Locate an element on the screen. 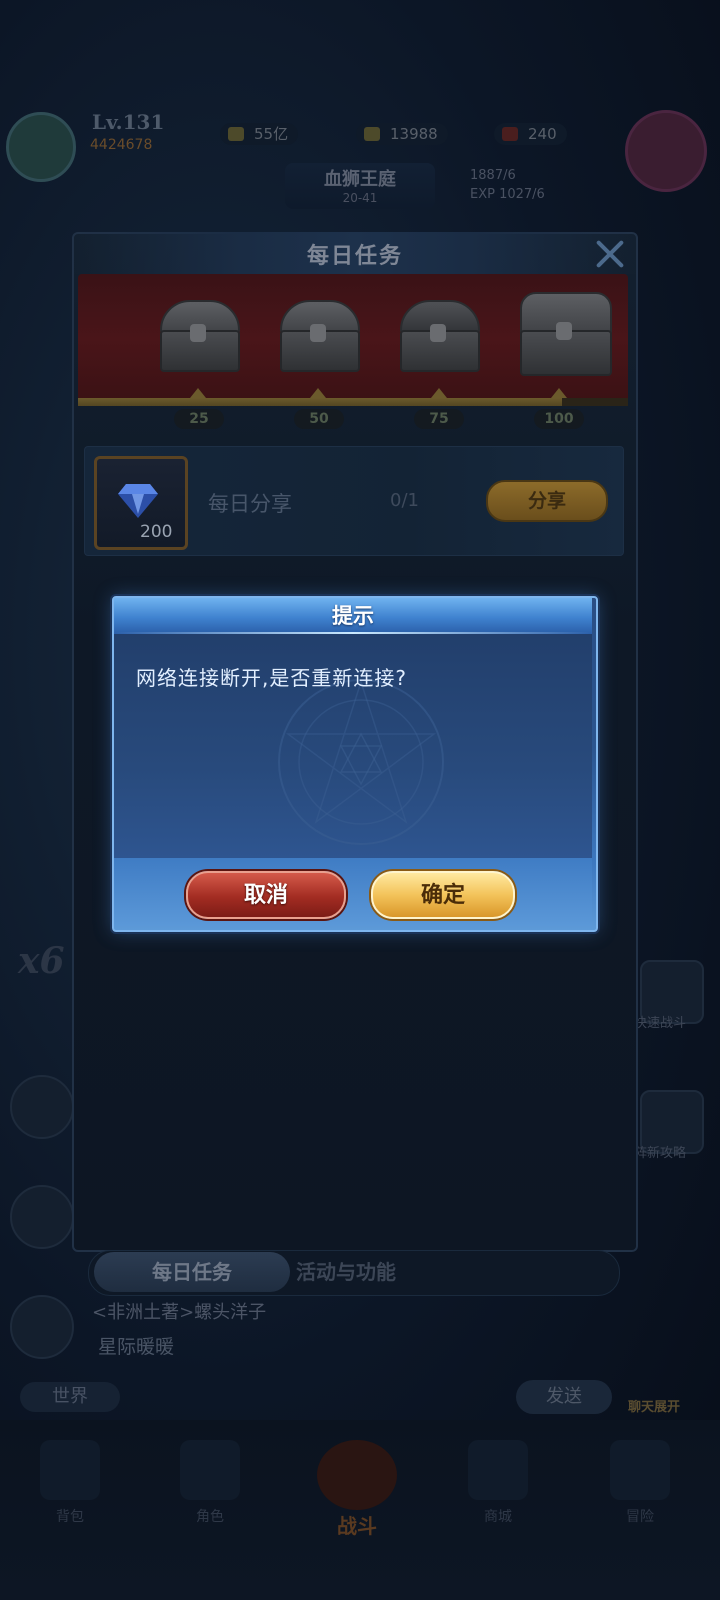 The image size is (720, 1600). player-level: Lv.131 is located at coordinates (128, 122).